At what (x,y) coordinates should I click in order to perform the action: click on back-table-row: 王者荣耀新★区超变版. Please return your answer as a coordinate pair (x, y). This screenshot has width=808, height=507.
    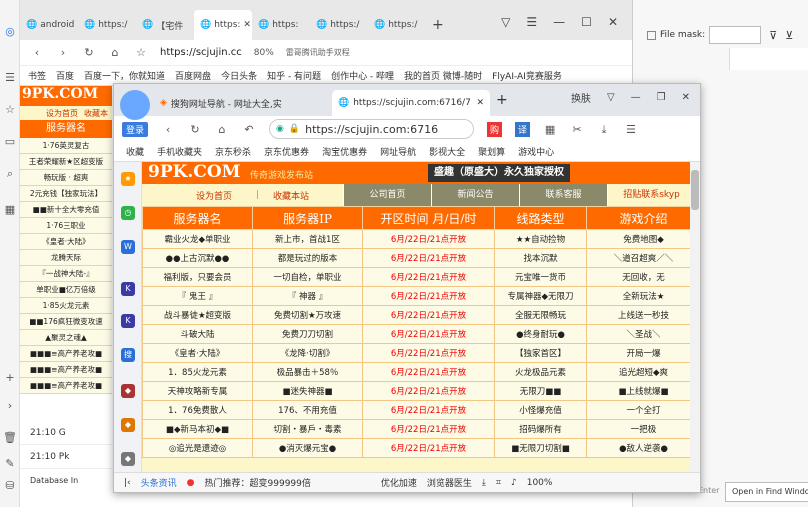
    Looking at the image, I should click on (66, 162).